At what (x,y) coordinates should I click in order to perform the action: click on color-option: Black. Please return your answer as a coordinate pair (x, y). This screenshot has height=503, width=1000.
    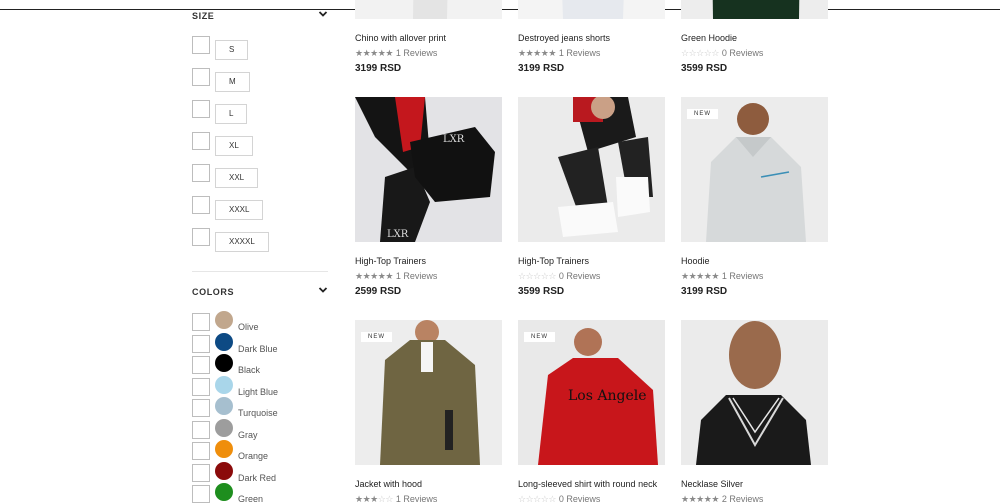
    Looking at the image, I should click on (260, 365).